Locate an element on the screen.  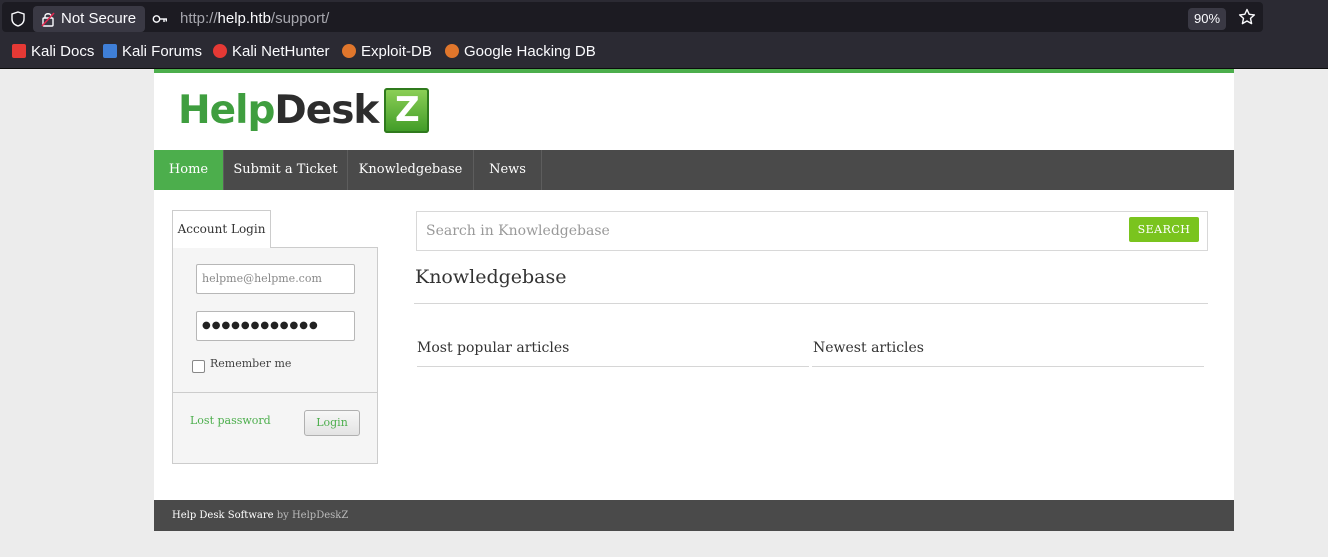
search-button: SEARCH is located at coordinates (1164, 229).